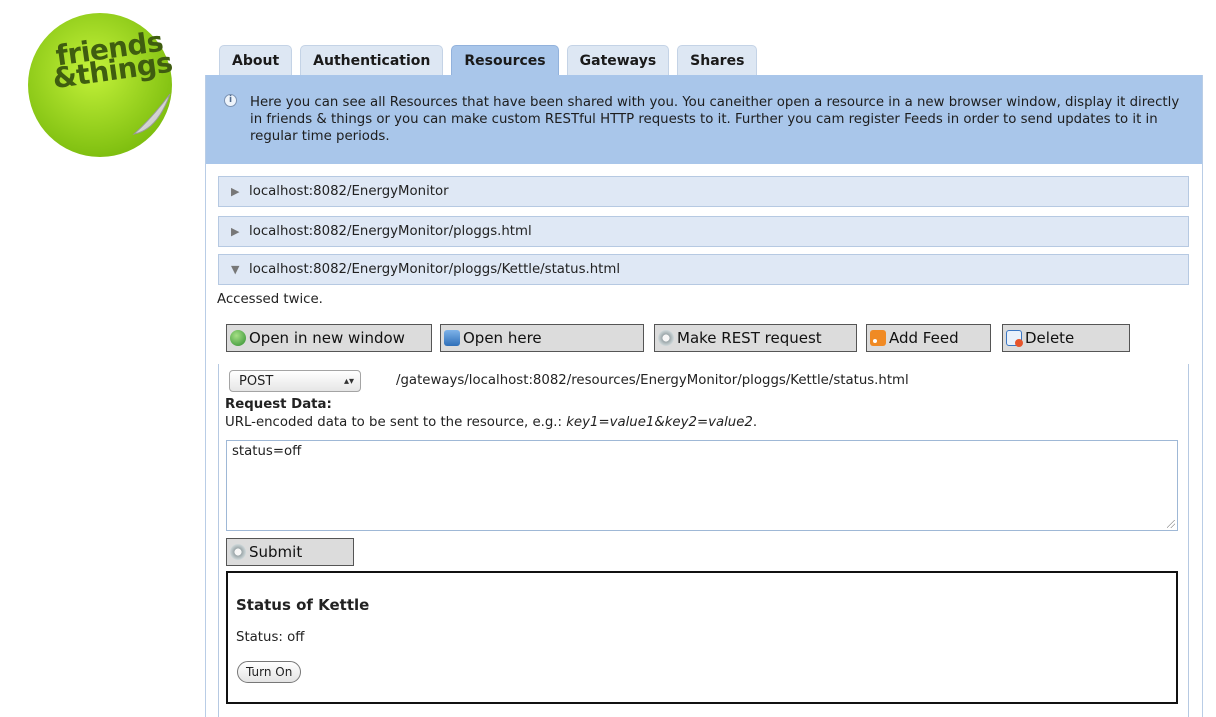 This screenshot has width=1216, height=717. Describe the element at coordinates (101, 87) in the screenshot. I see `friends-things-logo: friends &things` at that location.